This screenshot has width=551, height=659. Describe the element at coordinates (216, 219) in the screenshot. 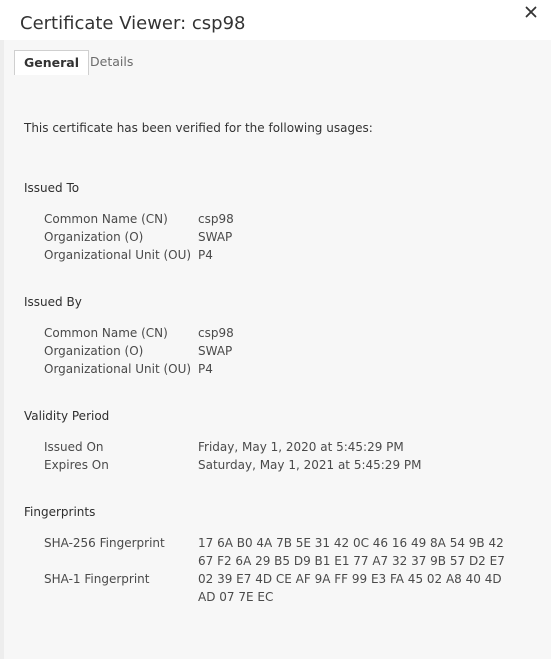

I see `issued-to-cn-value: csp98` at that location.